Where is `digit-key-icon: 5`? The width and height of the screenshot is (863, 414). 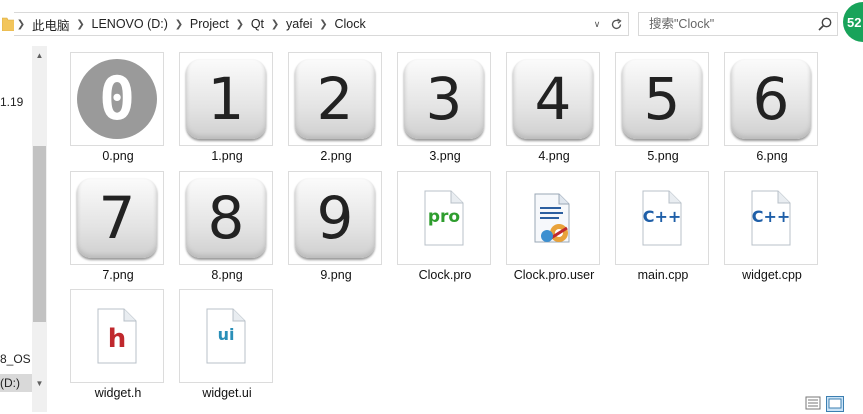
digit-key-icon: 5 is located at coordinates (662, 99).